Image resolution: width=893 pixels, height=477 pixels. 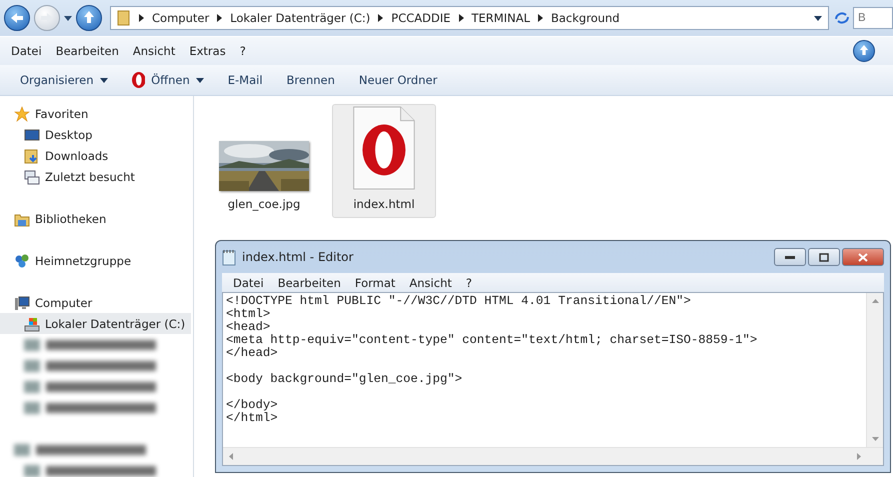 What do you see at coordinates (95, 134) in the screenshot?
I see `sidebar-item: Desktop` at bounding box center [95, 134].